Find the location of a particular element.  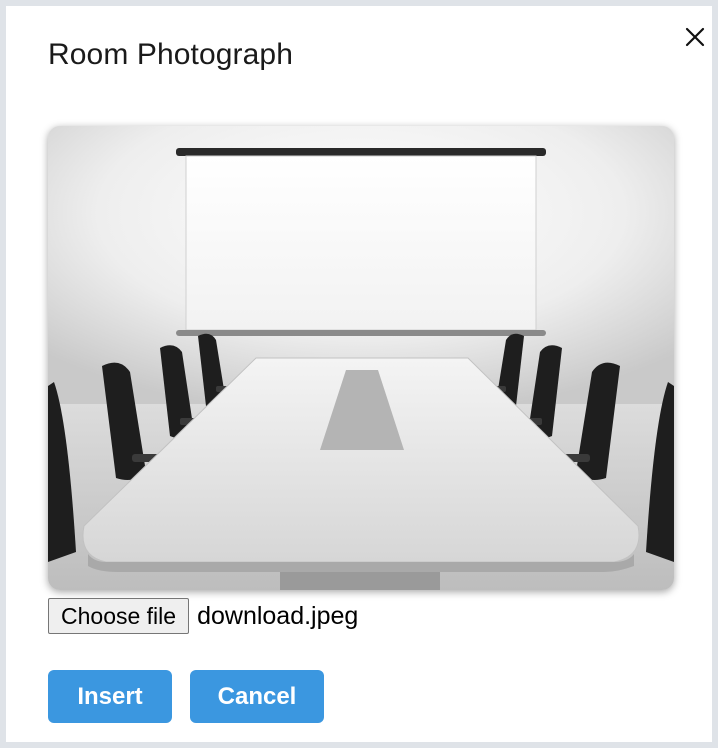

cancel-button: Cancel is located at coordinates (257, 696).